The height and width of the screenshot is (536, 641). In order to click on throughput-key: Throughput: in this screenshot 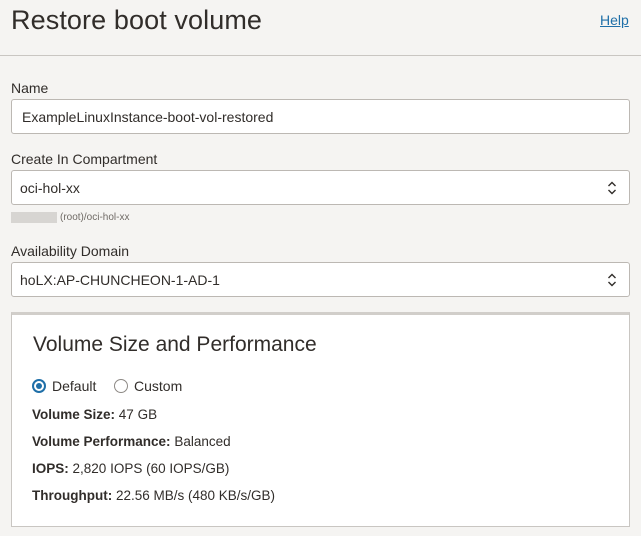, I will do `click(72, 495)`.